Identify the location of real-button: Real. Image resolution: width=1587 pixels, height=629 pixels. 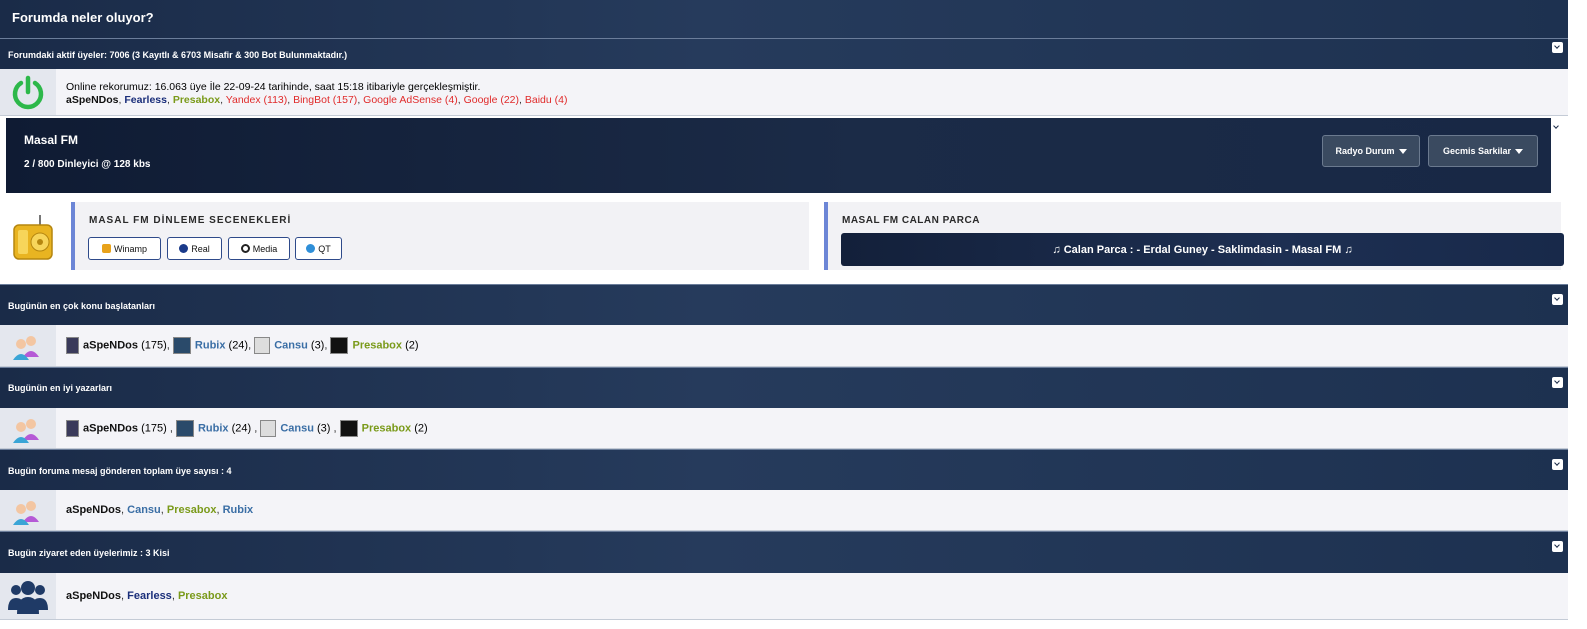
(194, 248).